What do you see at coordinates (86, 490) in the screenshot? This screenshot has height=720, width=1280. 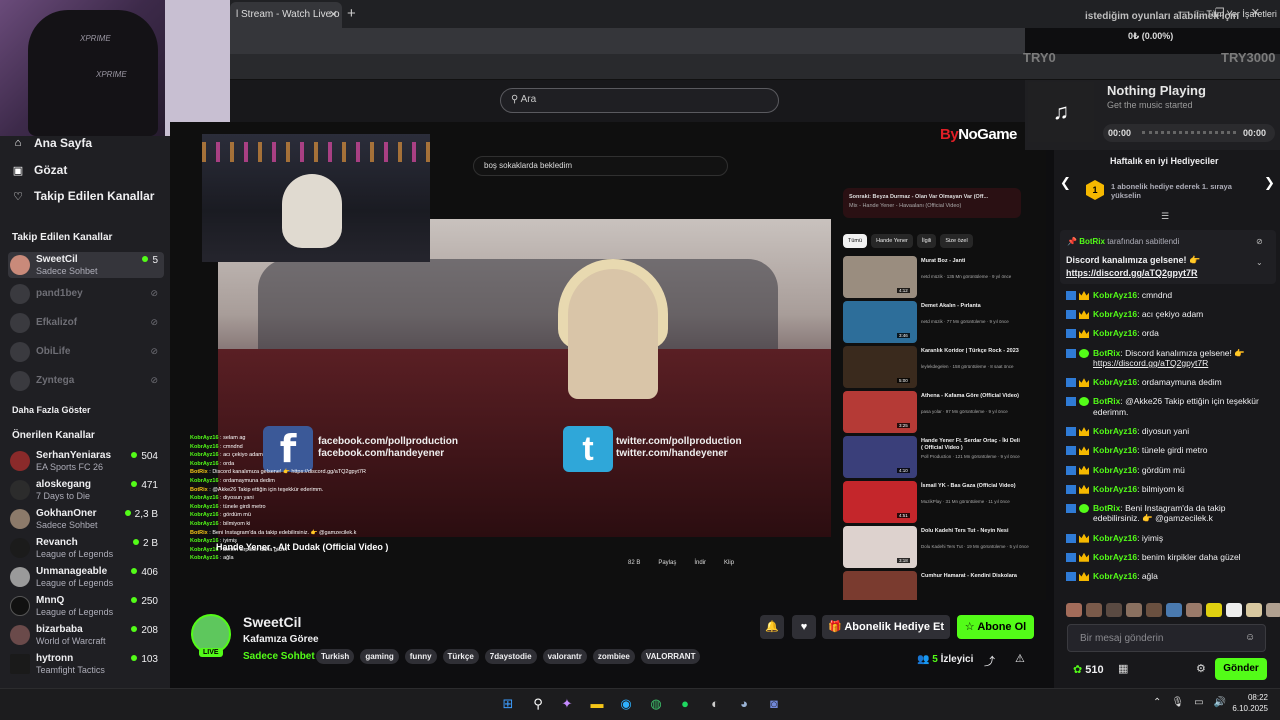 I see `sidebar-channel-aloskegang: aloskegang 7 Days to Die 471` at bounding box center [86, 490].